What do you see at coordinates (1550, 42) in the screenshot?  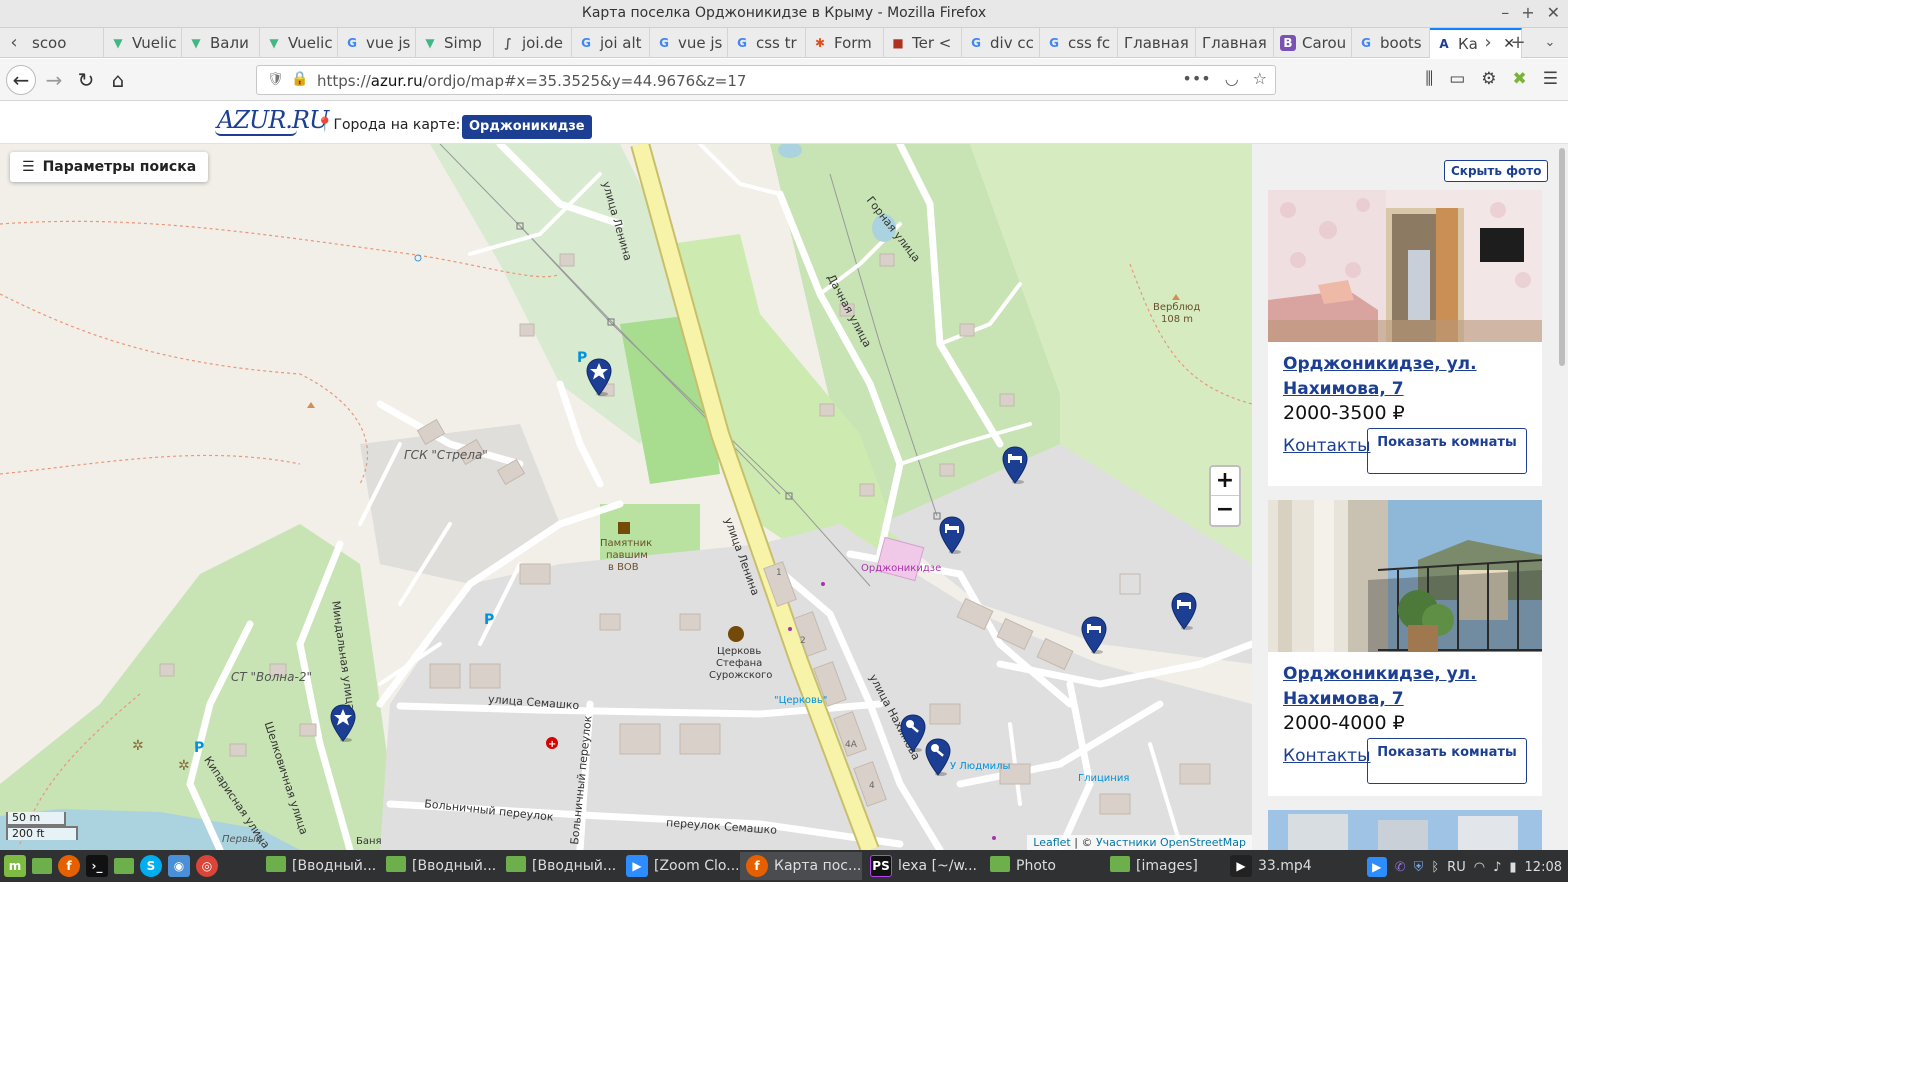 I see `list-all-tabs-icon: ⌄` at bounding box center [1550, 42].